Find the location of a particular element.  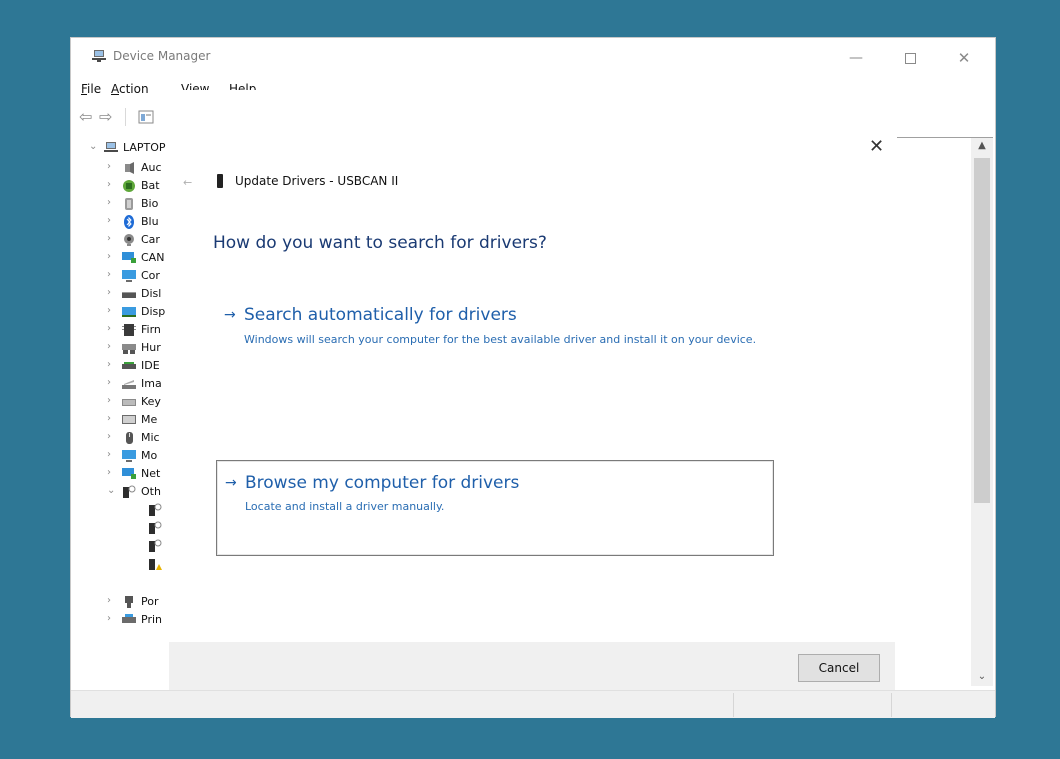

vertical-scrollbar: ▲ ⌄ is located at coordinates (982, 412).